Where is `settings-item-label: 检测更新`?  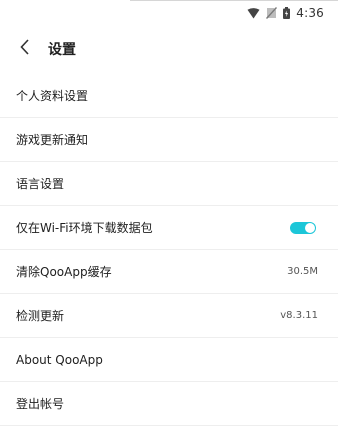 settings-item-label: 检测更新 is located at coordinates (40, 316).